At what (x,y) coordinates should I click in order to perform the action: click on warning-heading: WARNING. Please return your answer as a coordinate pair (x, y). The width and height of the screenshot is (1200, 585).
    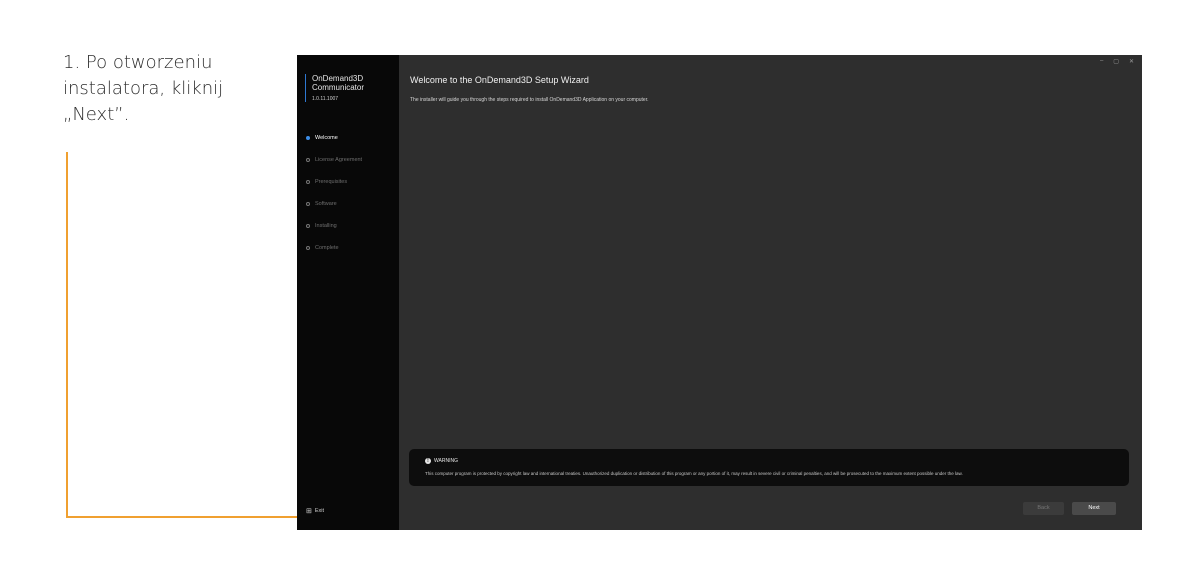
    Looking at the image, I should click on (446, 461).